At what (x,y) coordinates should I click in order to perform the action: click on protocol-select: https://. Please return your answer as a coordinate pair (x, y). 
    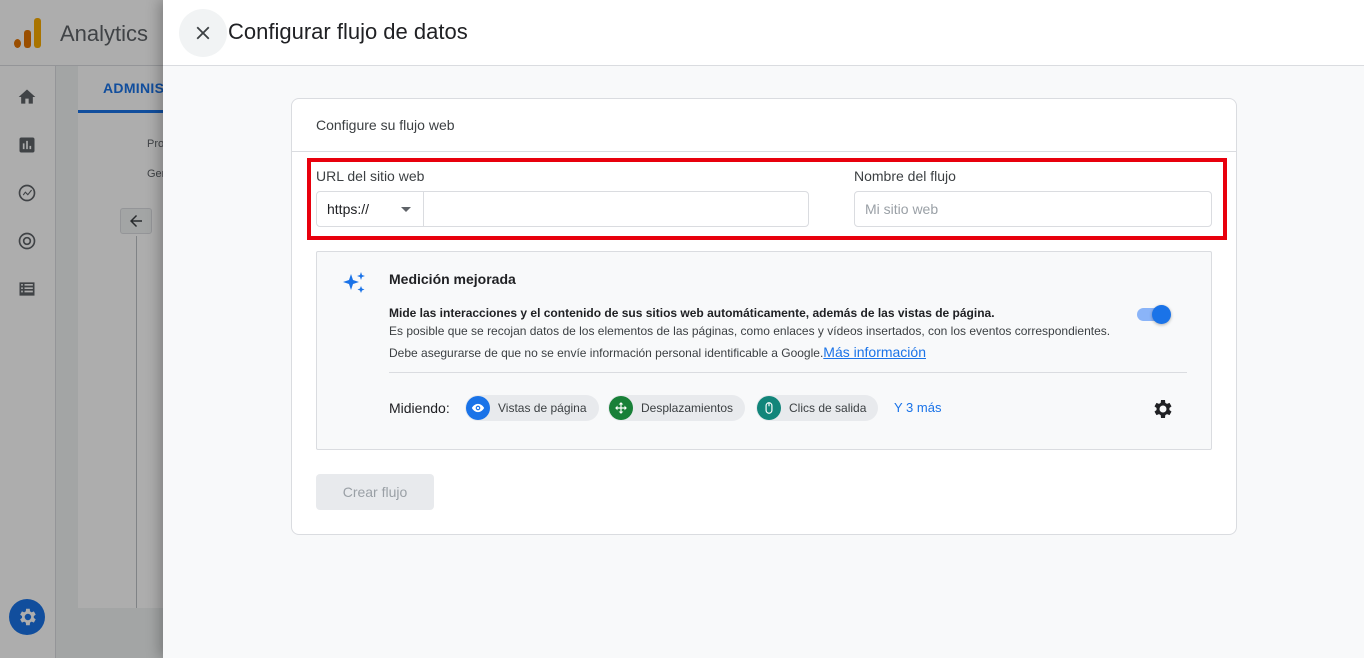
    Looking at the image, I should click on (370, 209).